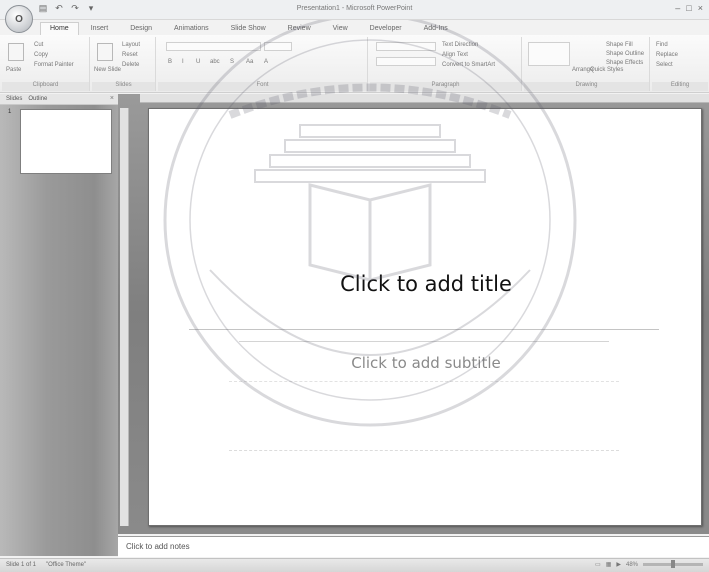 The image size is (709, 572). What do you see at coordinates (549, 54) in the screenshot?
I see `shapes-gallery` at bounding box center [549, 54].